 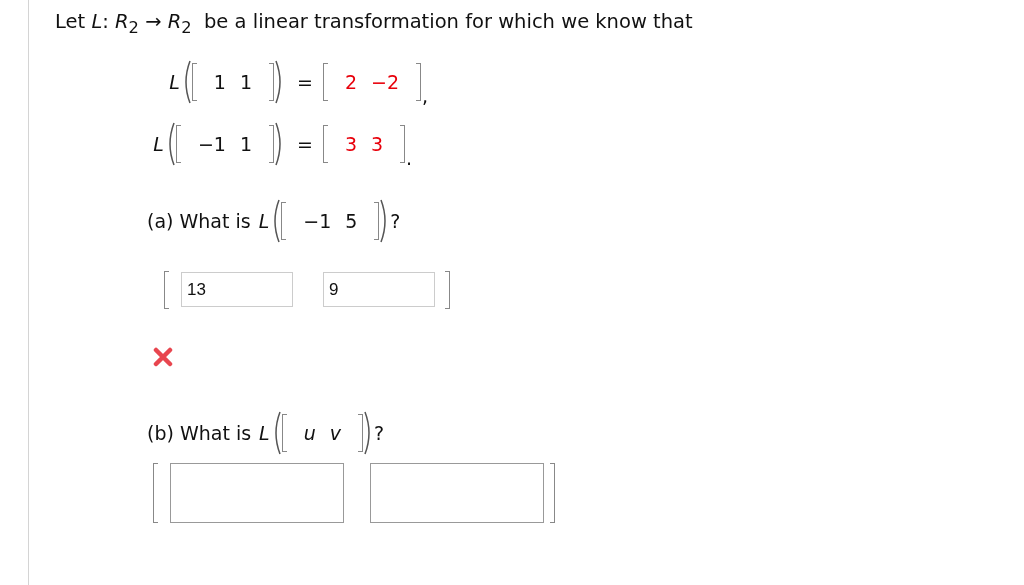 What do you see at coordinates (425, 95) in the screenshot?
I see `punctuation: ,` at bounding box center [425, 95].